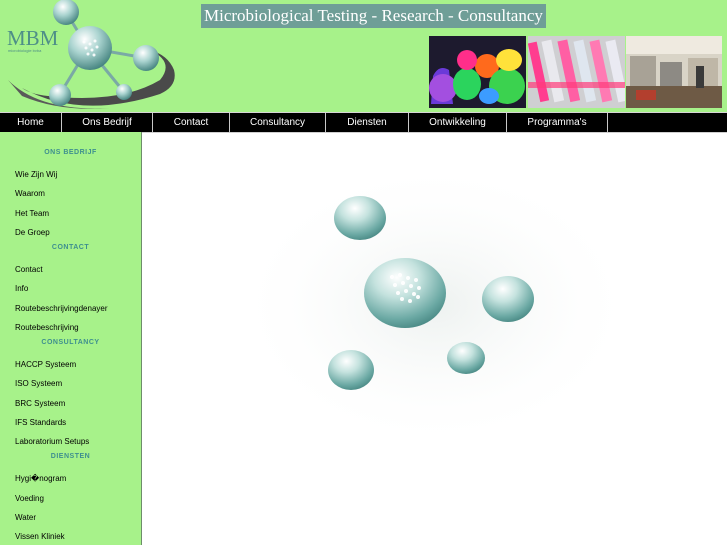 This screenshot has width=727, height=545. I want to click on sidebar-link-wie-zijn-wij: Wie Zijn Wij, so click(36, 174).